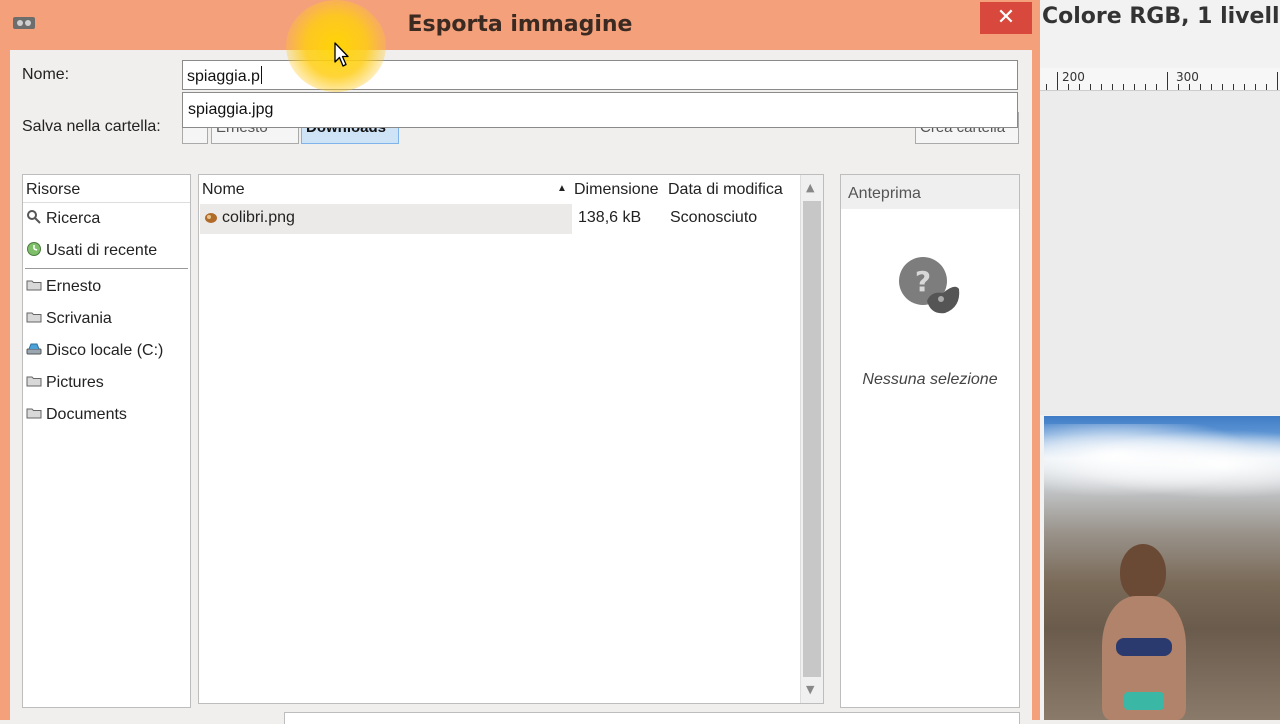  What do you see at coordinates (75, 382) in the screenshot?
I see `place-label: Pictures` at bounding box center [75, 382].